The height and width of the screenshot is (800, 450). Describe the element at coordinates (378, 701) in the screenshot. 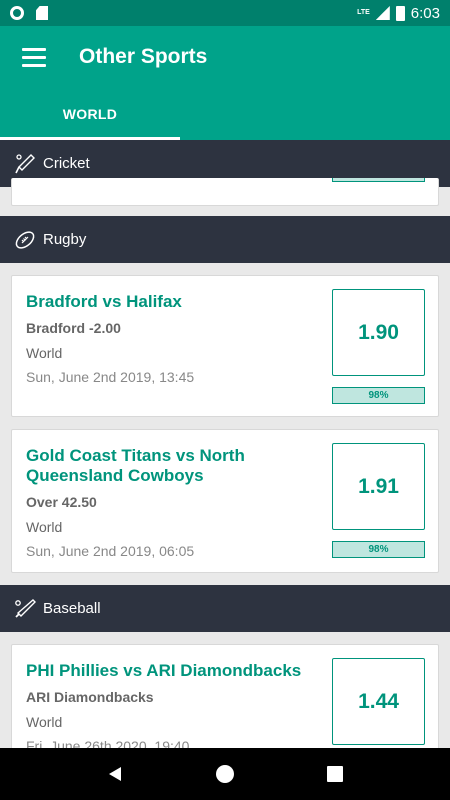

I see `odds-button: 1.44` at that location.